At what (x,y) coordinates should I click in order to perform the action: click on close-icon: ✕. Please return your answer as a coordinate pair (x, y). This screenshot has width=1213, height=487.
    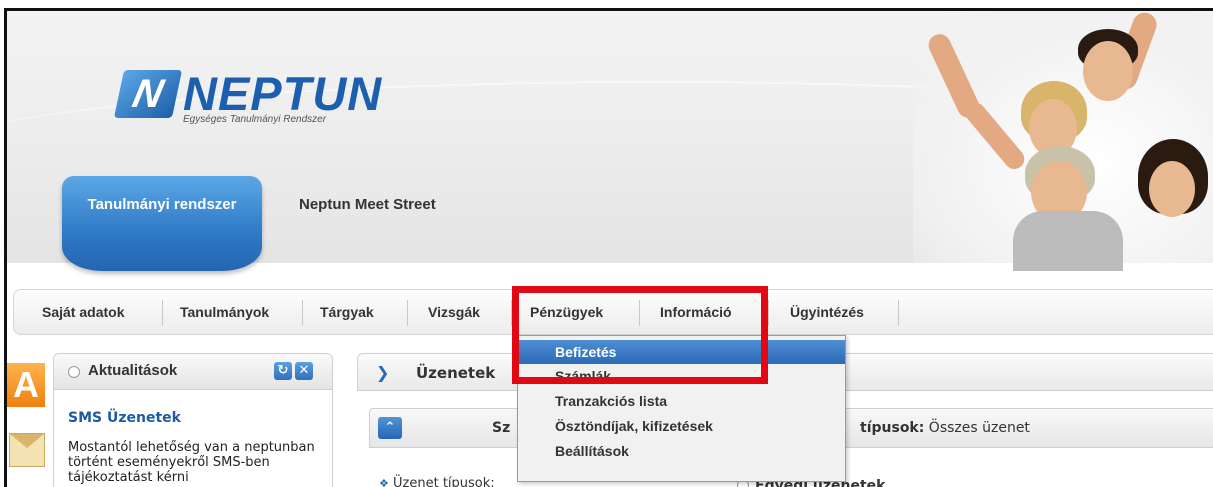
    Looking at the image, I should click on (304, 371).